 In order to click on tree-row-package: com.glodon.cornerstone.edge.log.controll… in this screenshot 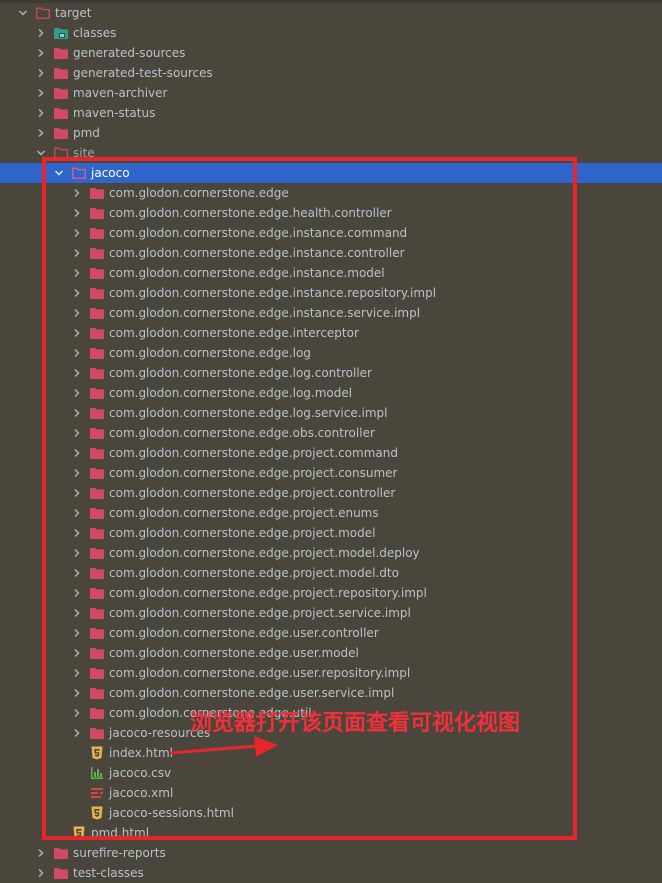, I will do `click(331, 373)`.